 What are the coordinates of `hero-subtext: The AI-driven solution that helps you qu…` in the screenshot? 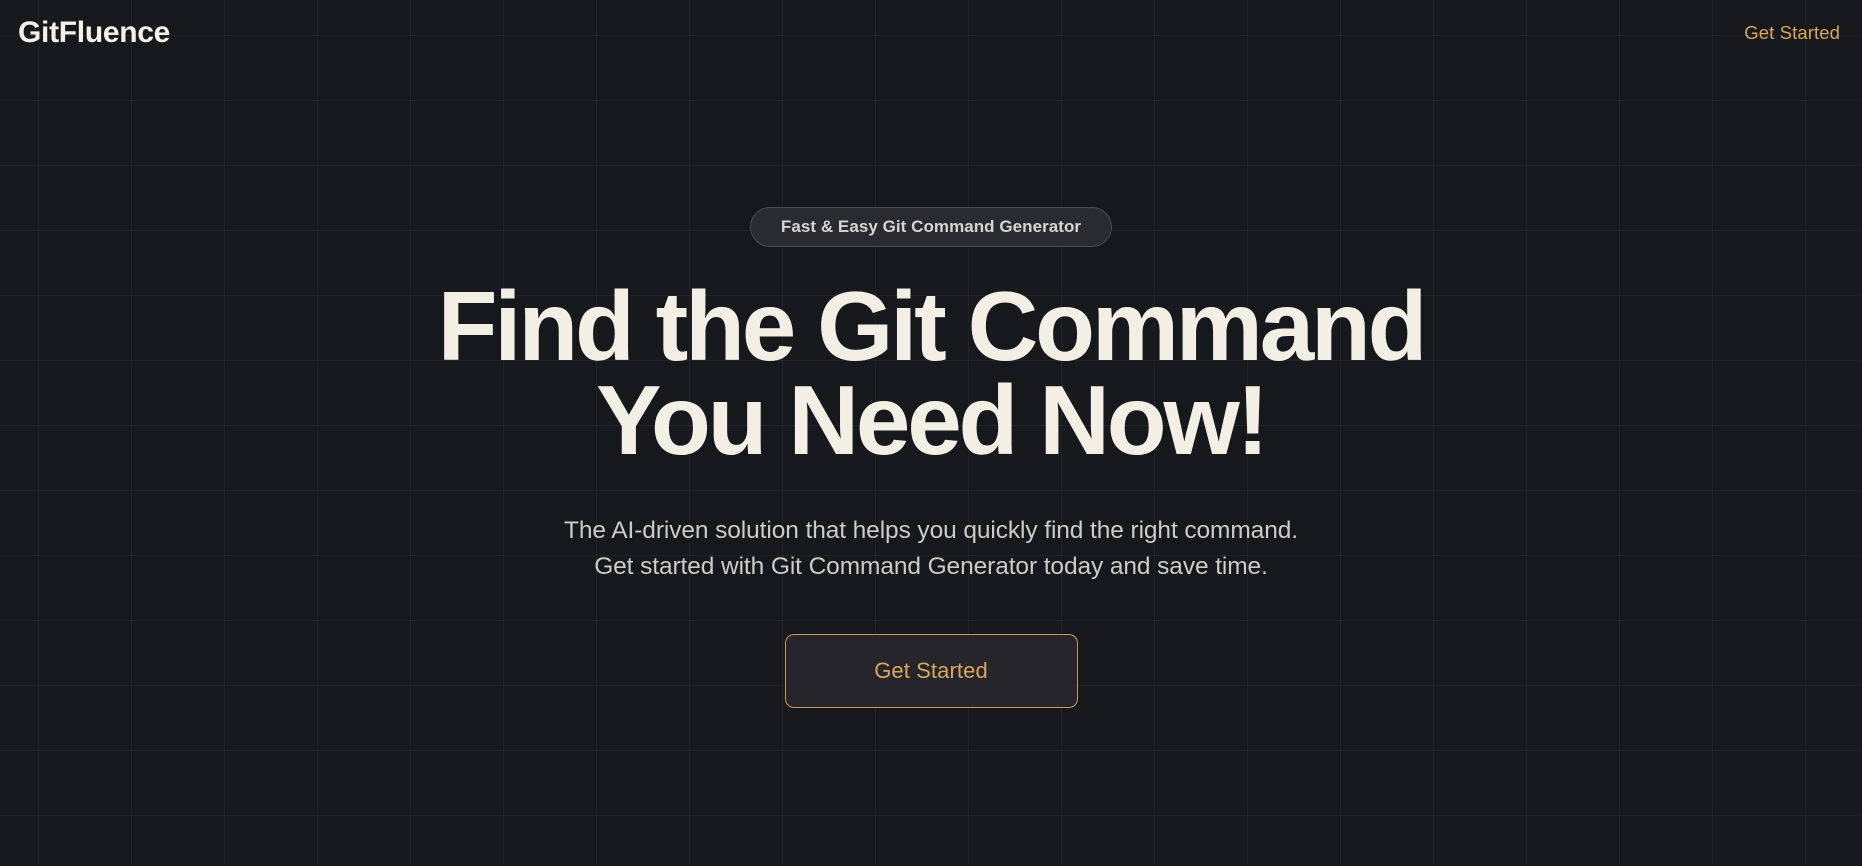 It's located at (931, 549).